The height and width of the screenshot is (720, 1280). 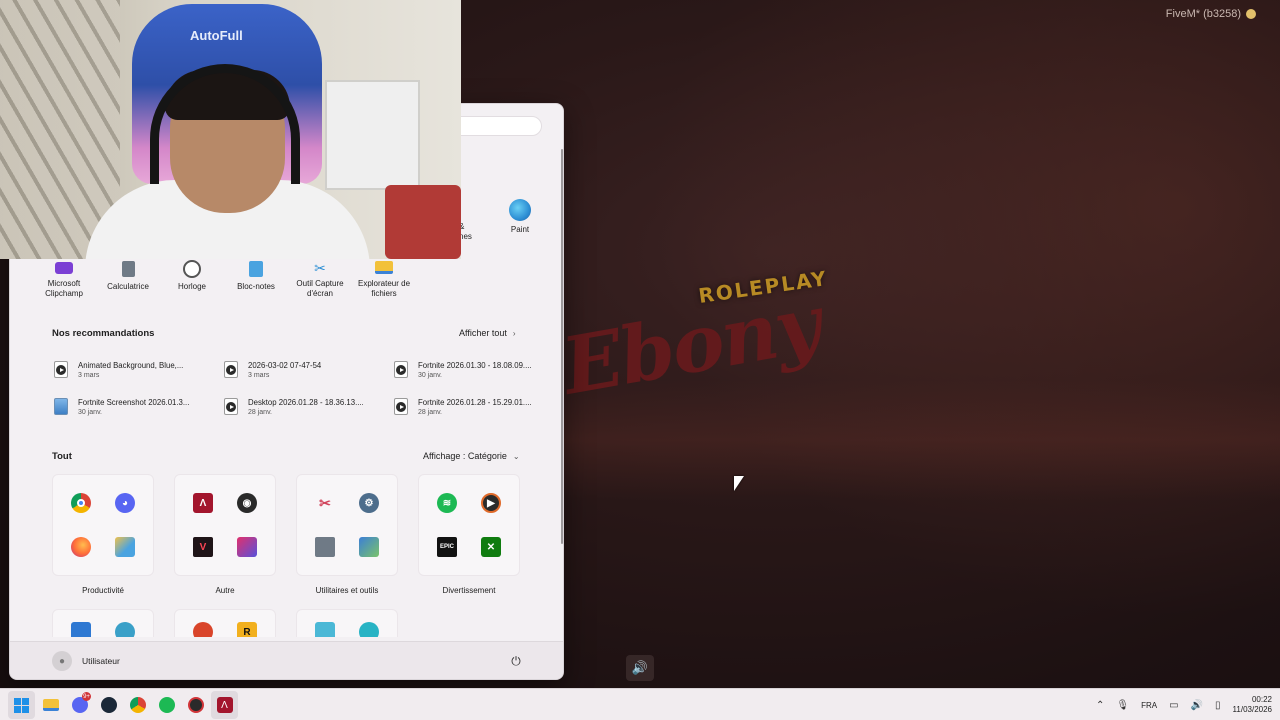 What do you see at coordinates (640, 668) in the screenshot?
I see `game-volume-button: 🔊` at bounding box center [640, 668].